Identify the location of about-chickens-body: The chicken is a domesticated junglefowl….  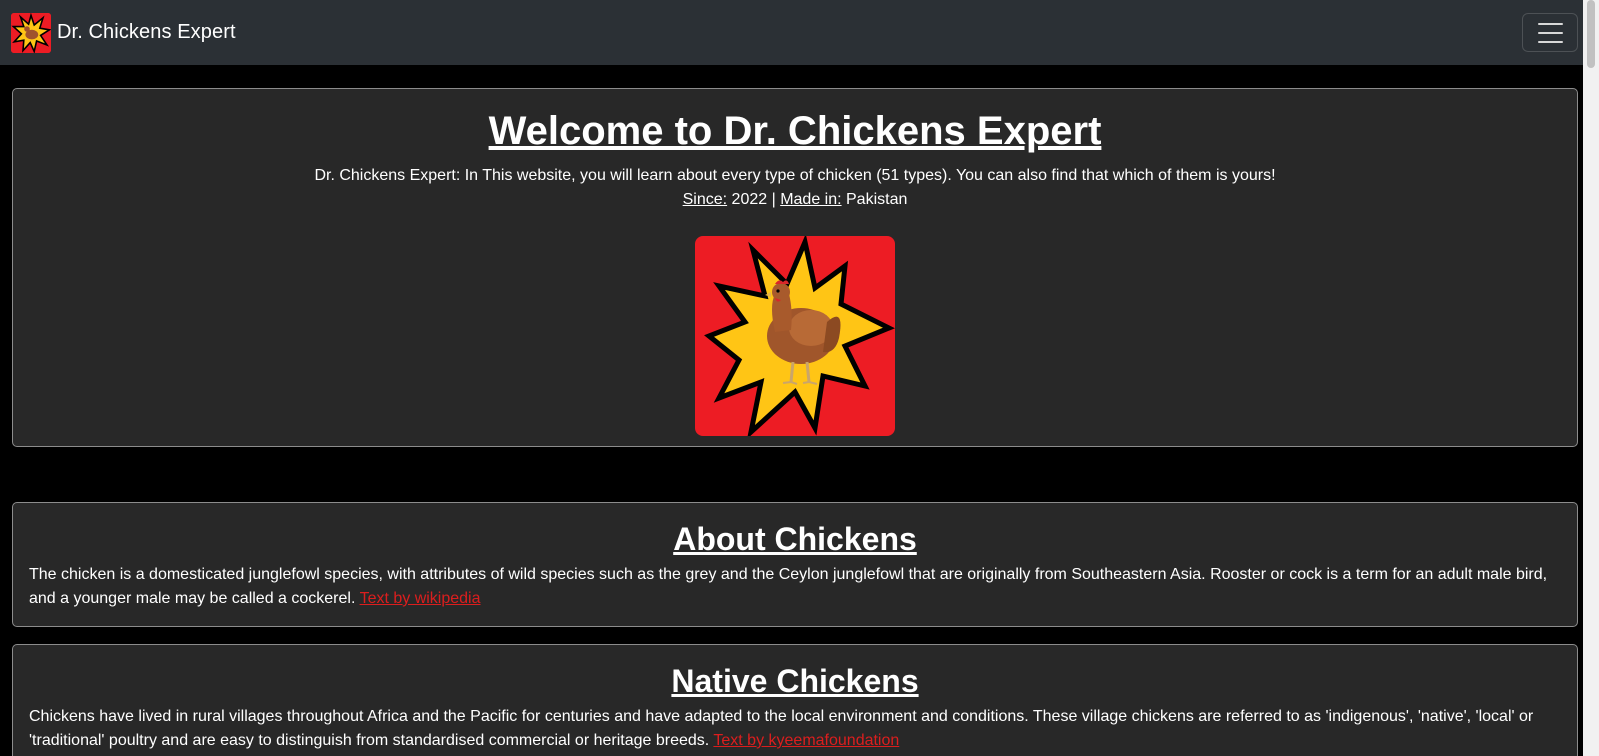
(788, 586).